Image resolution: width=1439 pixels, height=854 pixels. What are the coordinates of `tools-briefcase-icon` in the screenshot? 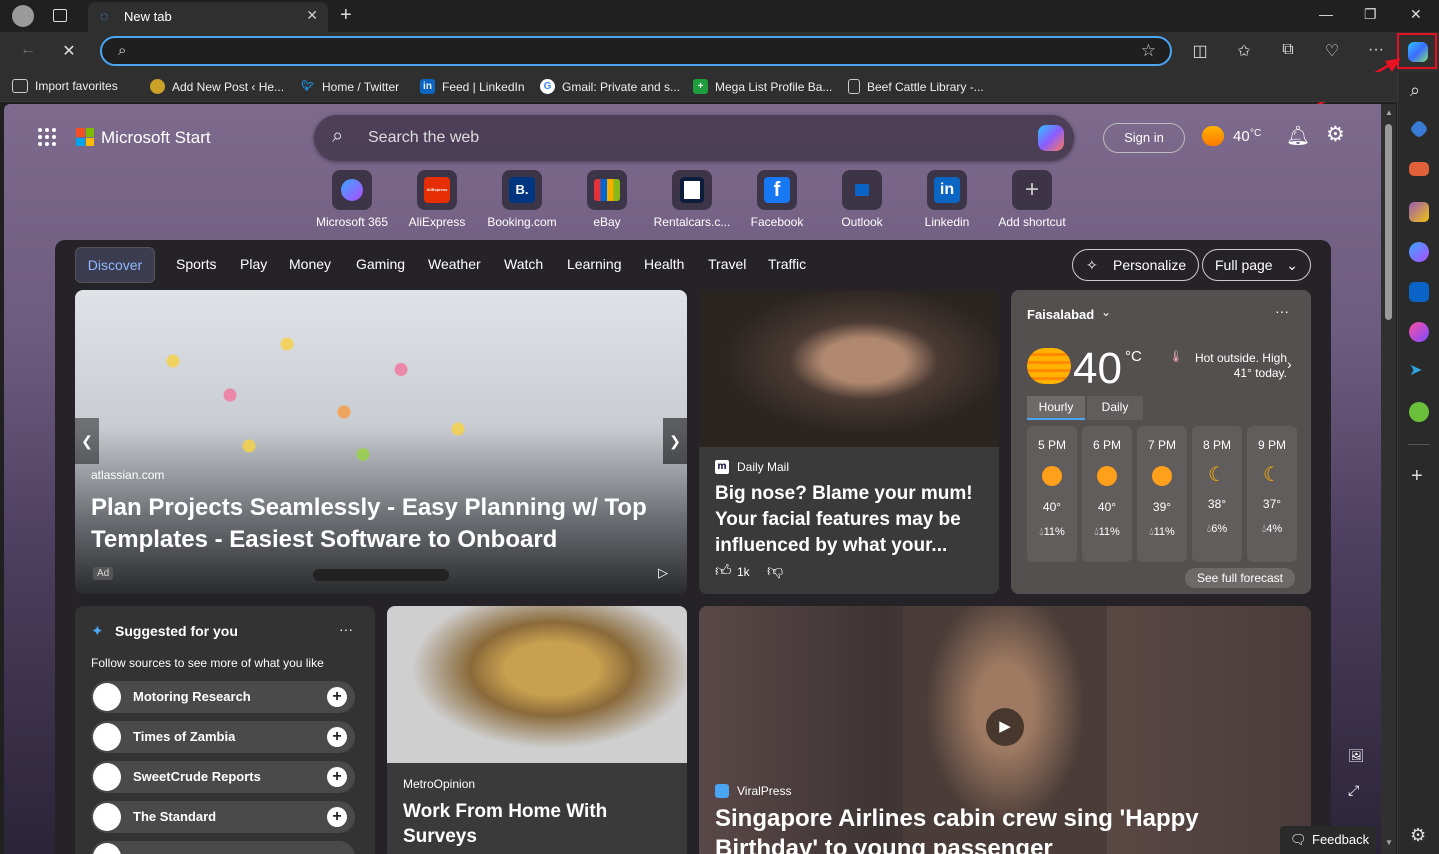 It's located at (1419, 169).